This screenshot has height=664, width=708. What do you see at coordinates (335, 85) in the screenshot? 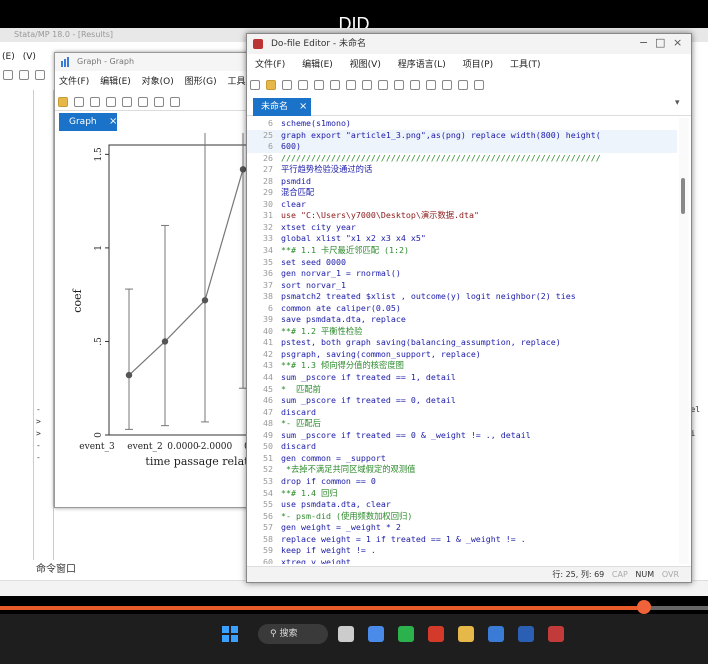
I see `cut-icon` at bounding box center [335, 85].